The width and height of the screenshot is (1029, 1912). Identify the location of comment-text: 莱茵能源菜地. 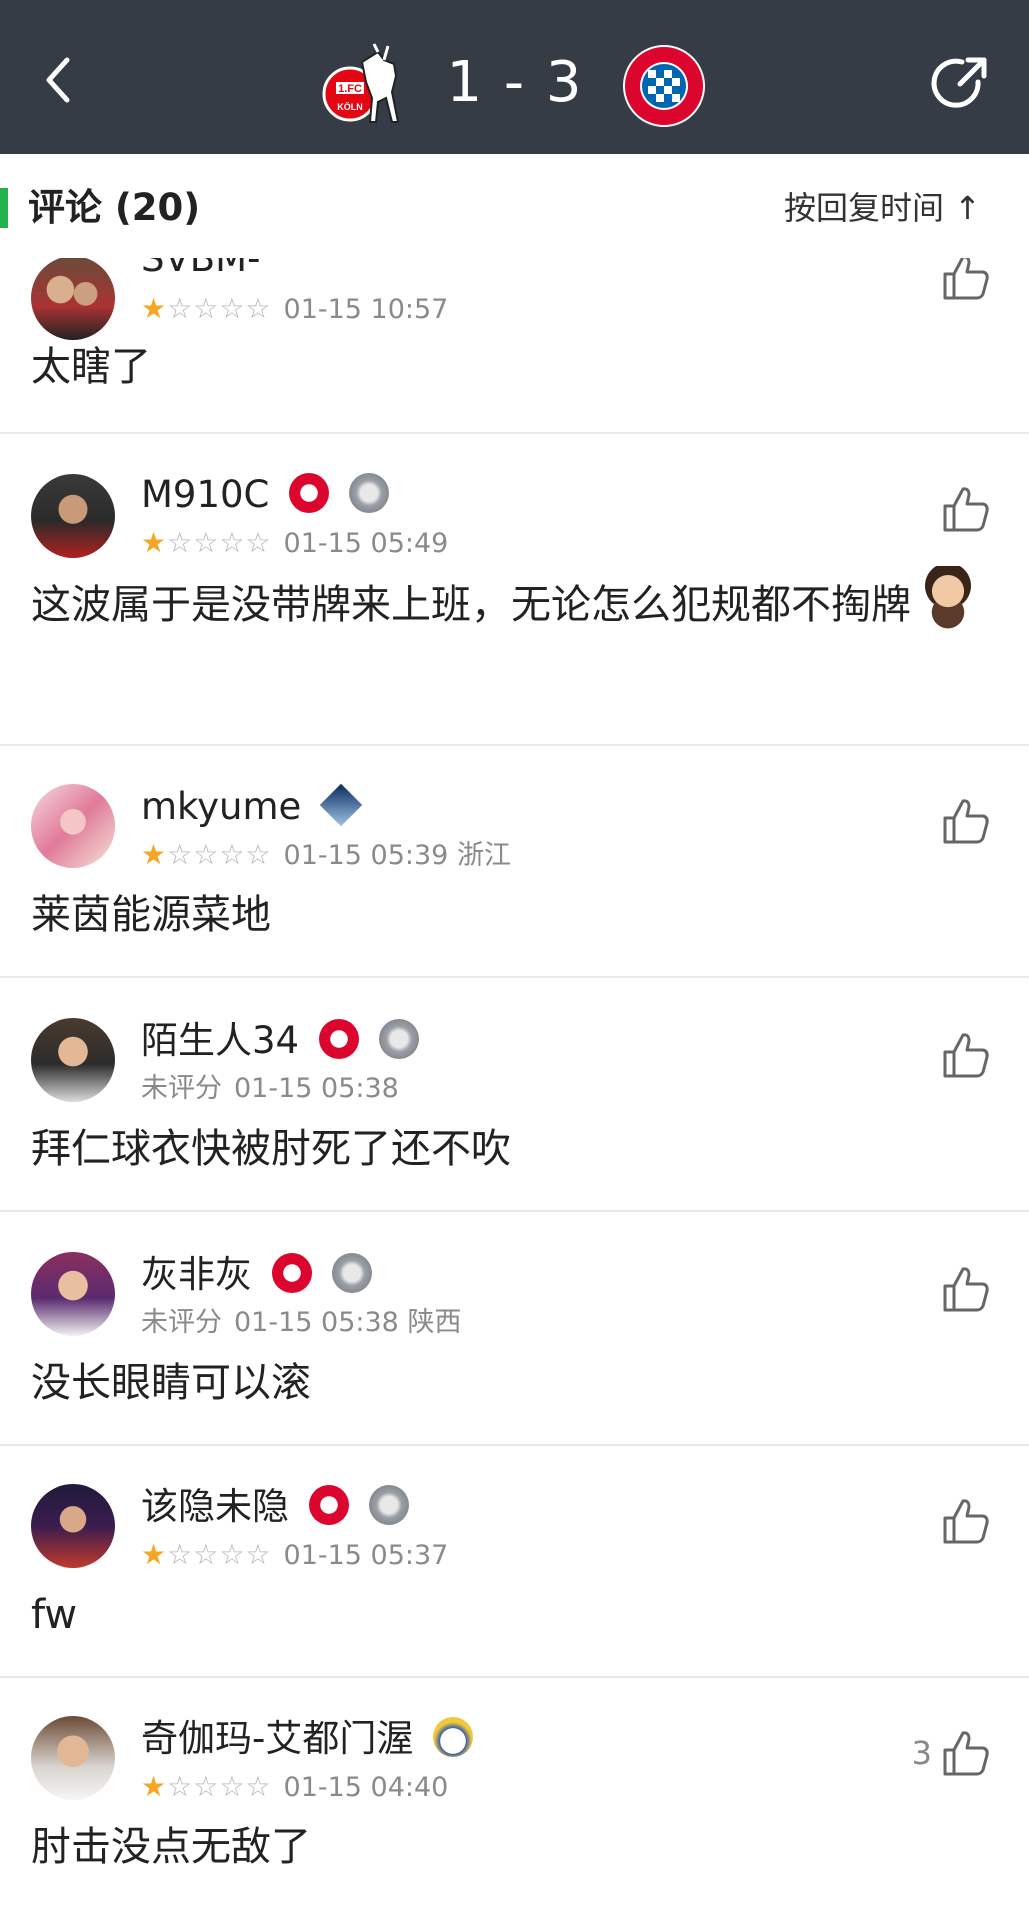
(151, 915).